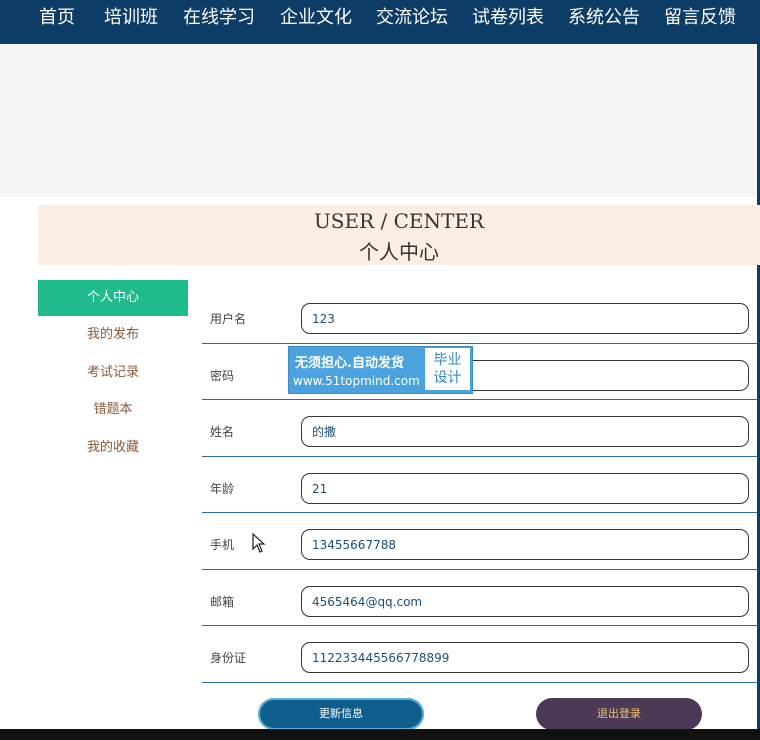  What do you see at coordinates (525, 657) in the screenshot?
I see `id-card-field` at bounding box center [525, 657].